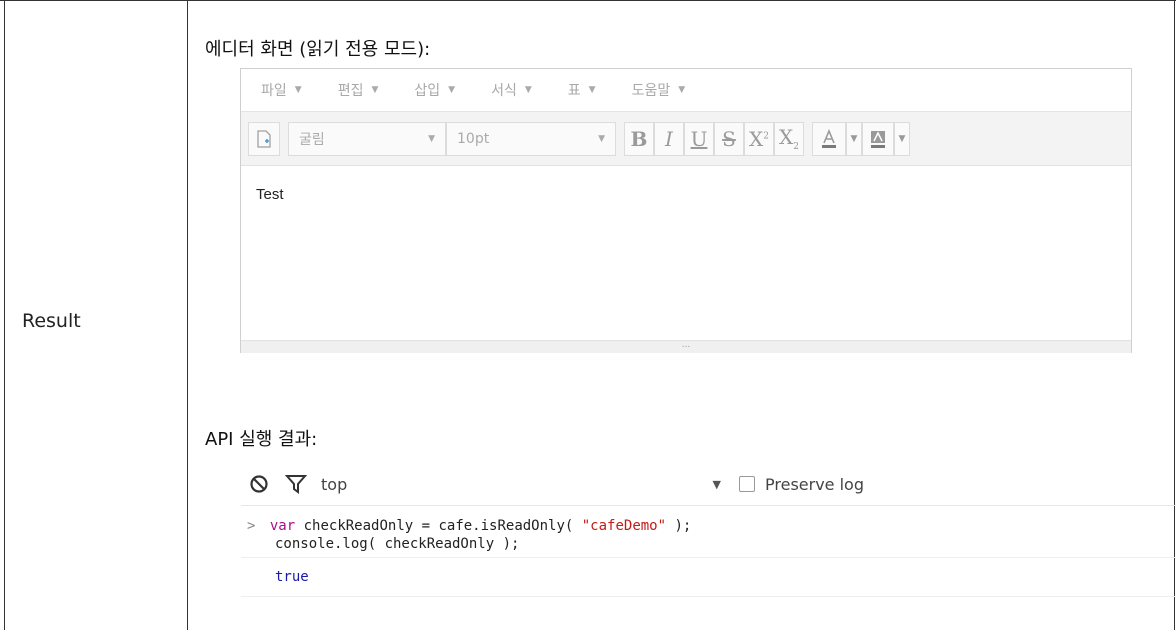 This screenshot has height=630, width=1176. I want to click on console-result-value: true, so click(292, 577).